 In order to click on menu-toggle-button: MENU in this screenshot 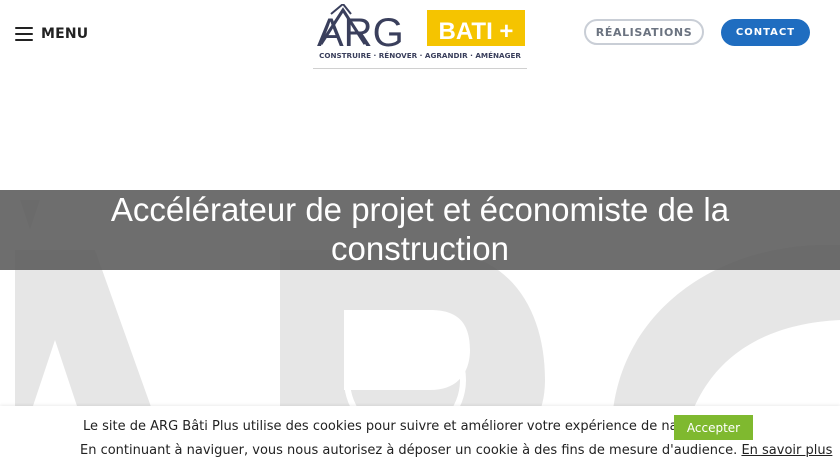, I will do `click(51, 34)`.